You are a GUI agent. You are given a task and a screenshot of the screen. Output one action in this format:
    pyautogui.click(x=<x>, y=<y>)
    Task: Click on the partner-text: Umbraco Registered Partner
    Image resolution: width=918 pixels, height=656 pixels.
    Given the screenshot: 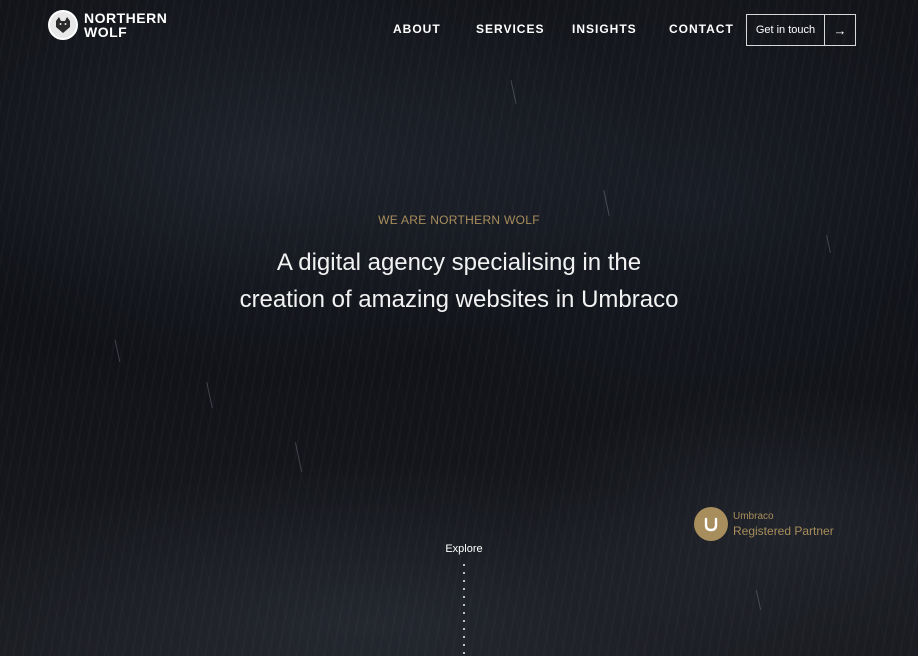 What is the action you would take?
    pyautogui.click(x=783, y=524)
    